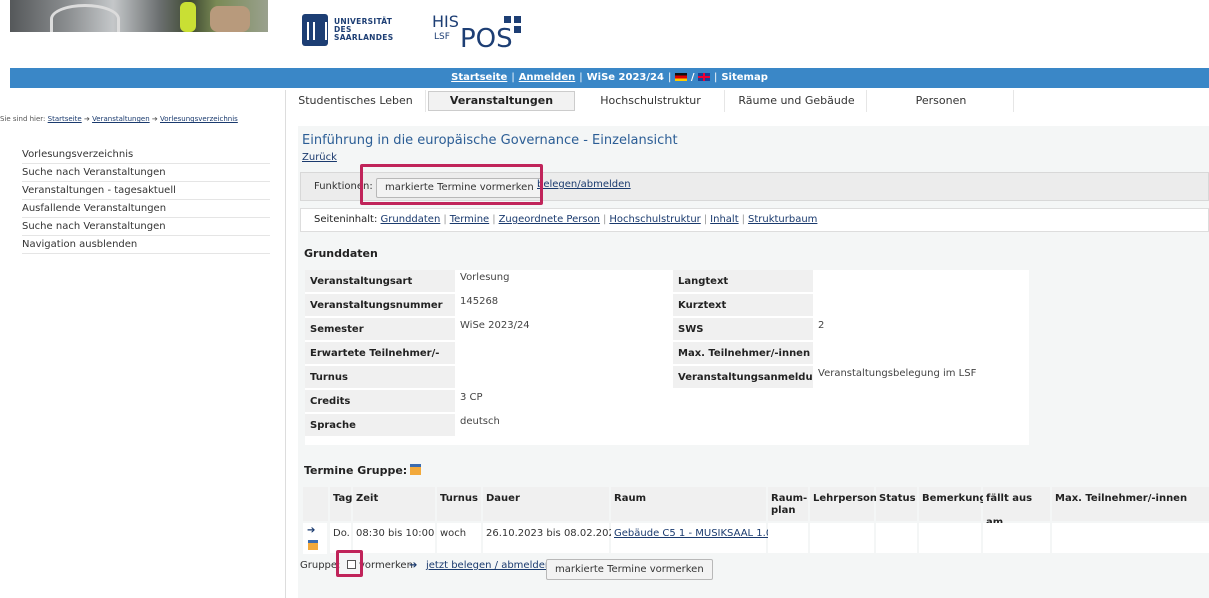  What do you see at coordinates (146, 173) in the screenshot?
I see `menu-suche-veranstaltungen: Suche nach Veranstaltungen` at bounding box center [146, 173].